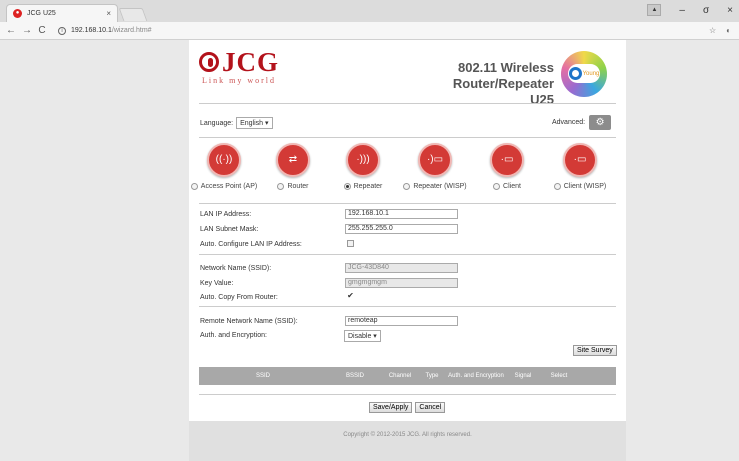 This screenshot has height=461, width=739. I want to click on advanced-row: Advanced: ⚙, so click(582, 122).